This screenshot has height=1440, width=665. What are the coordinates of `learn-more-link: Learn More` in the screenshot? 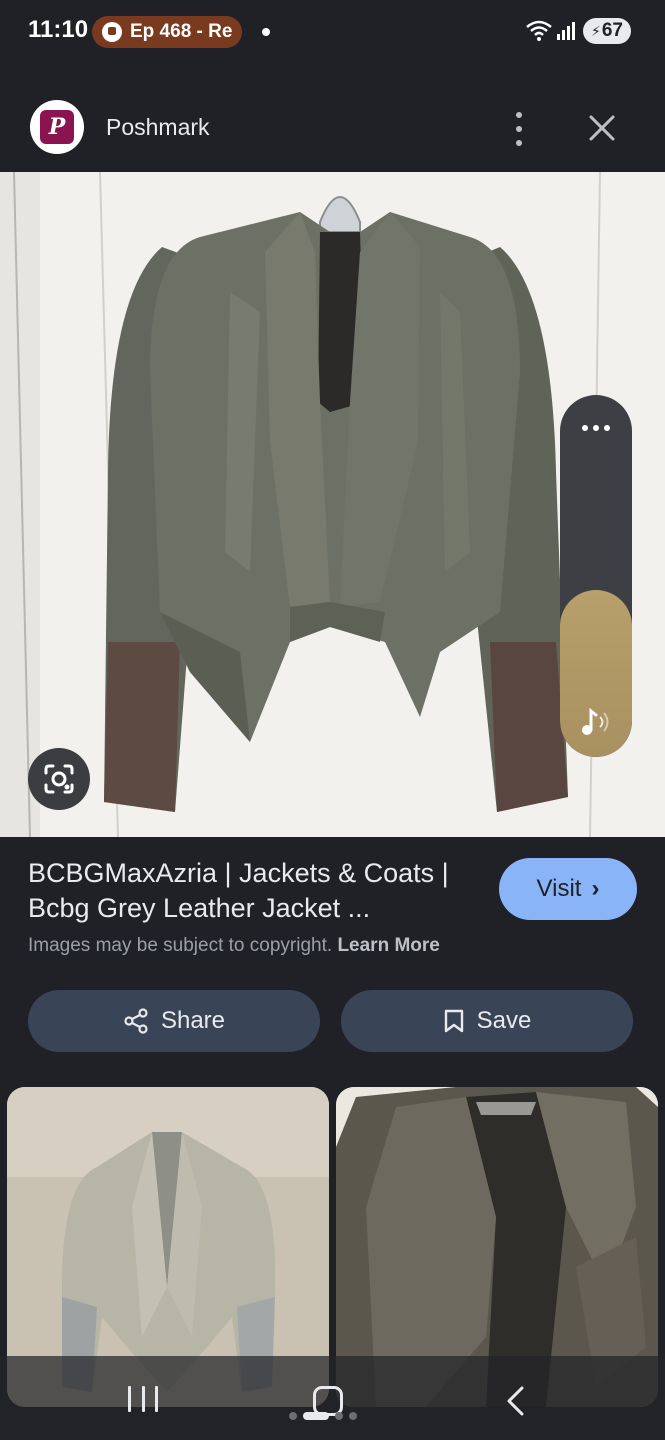 It's located at (388, 945).